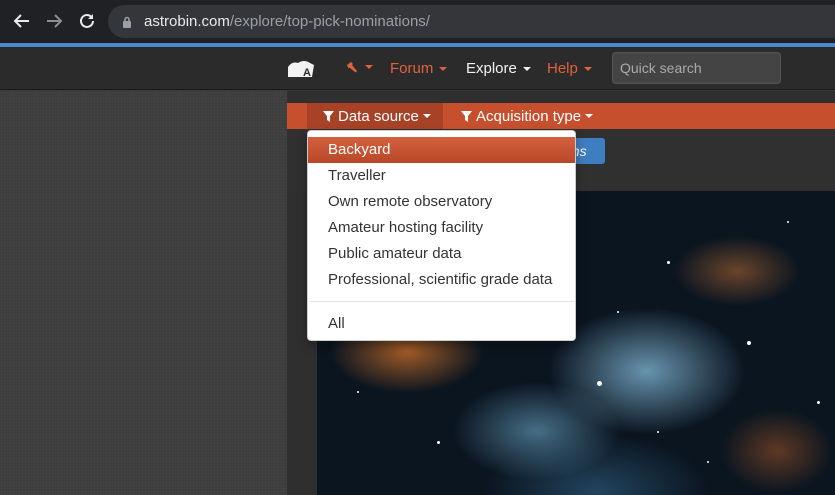 The image size is (835, 495). Describe the element at coordinates (22, 21) in the screenshot. I see `back-icon` at that location.